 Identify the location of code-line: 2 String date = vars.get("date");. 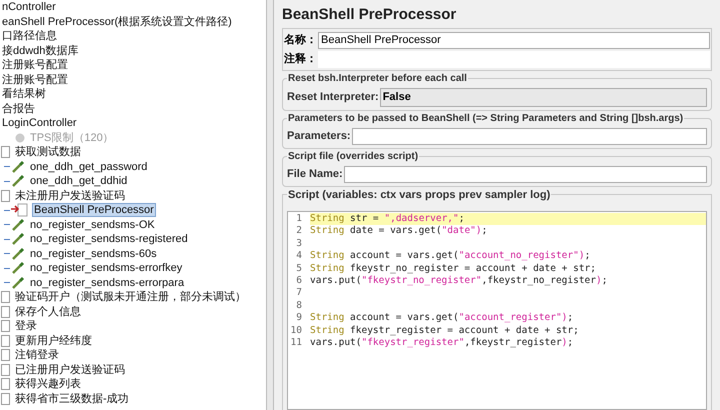
(497, 231).